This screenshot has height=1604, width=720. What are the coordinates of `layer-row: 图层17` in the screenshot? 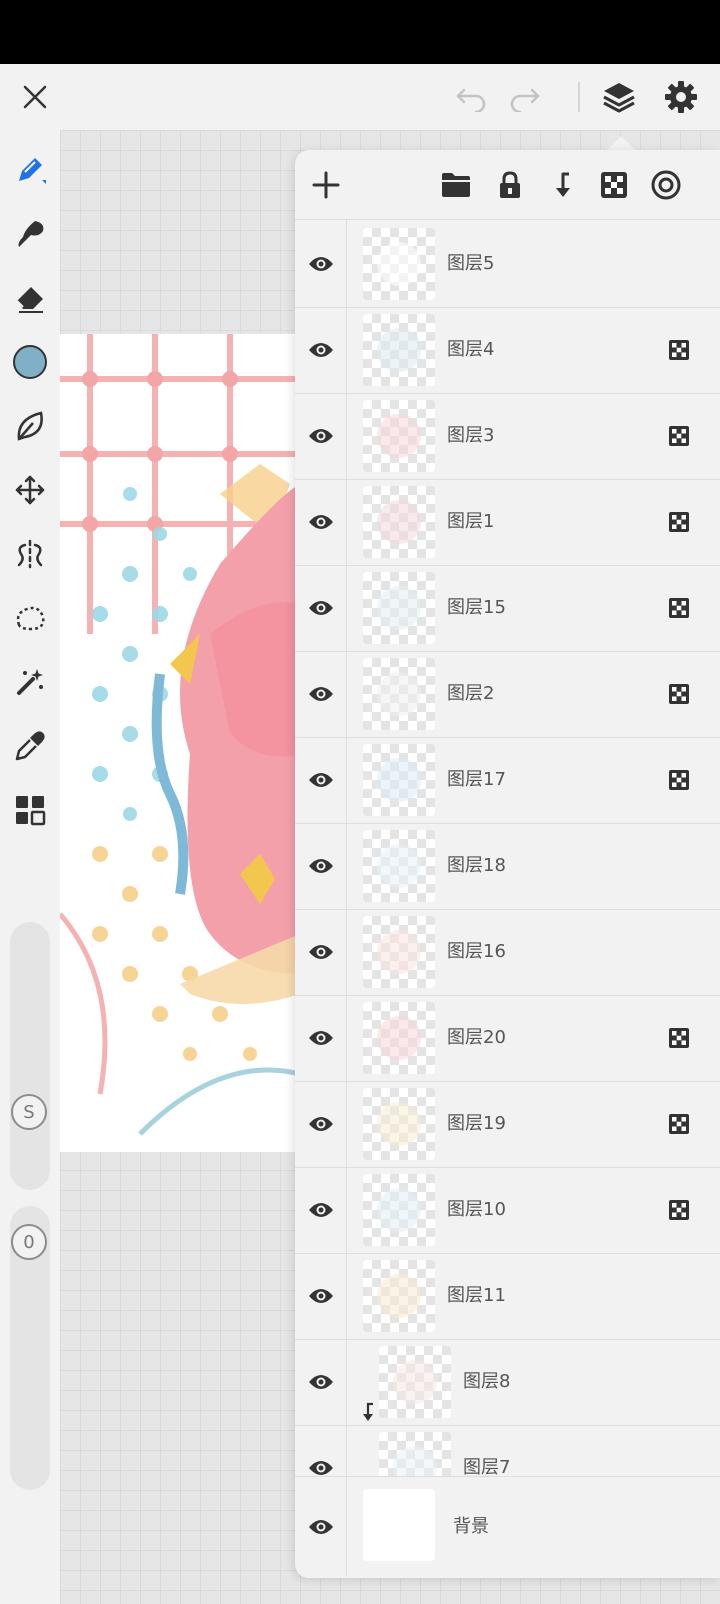 It's located at (507, 780).